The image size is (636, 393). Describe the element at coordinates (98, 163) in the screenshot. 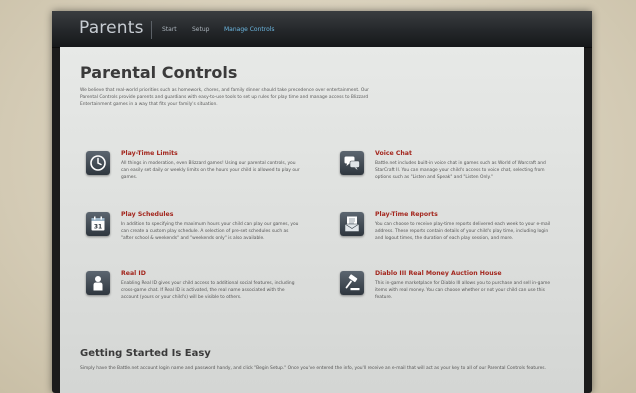

I see `clock-icon` at that location.